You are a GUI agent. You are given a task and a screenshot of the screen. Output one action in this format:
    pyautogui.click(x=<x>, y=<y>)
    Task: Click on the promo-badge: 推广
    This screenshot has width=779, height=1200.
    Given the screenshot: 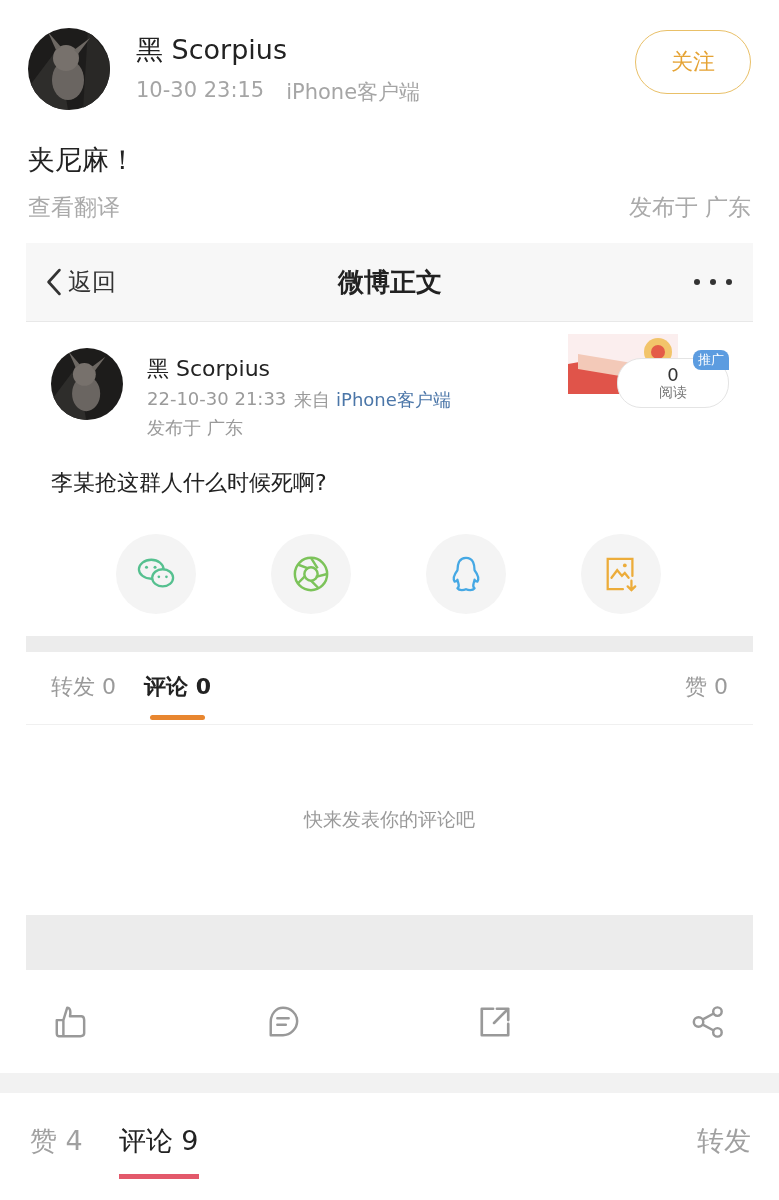 What is the action you would take?
    pyautogui.click(x=711, y=360)
    